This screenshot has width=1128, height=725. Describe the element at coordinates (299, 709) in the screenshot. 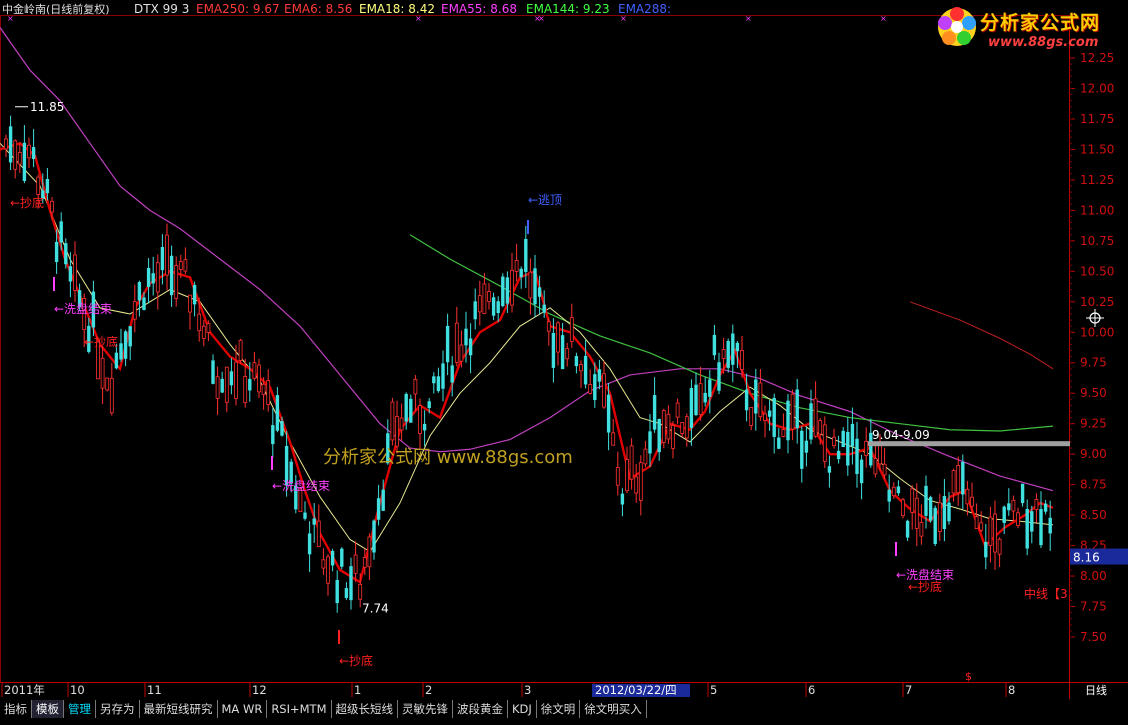

I see `tab-6: RSI+MTM` at that location.